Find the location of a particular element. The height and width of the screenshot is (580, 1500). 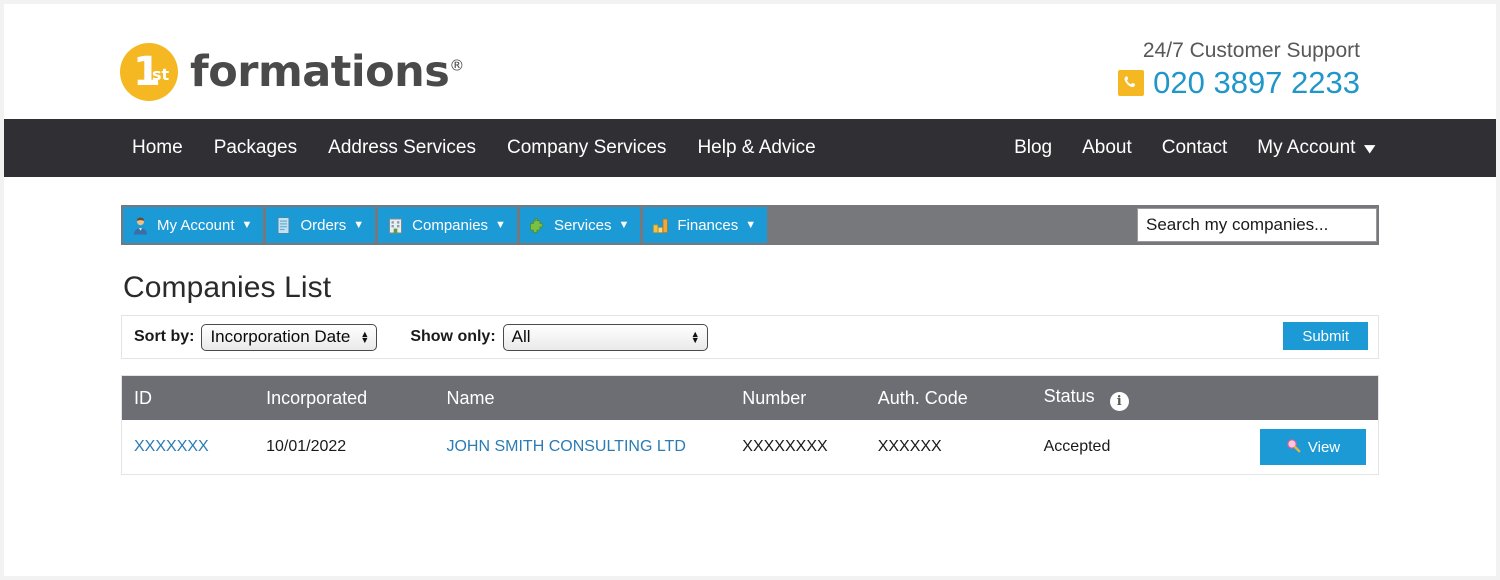

logo-registered-mark: ® is located at coordinates (456, 65).